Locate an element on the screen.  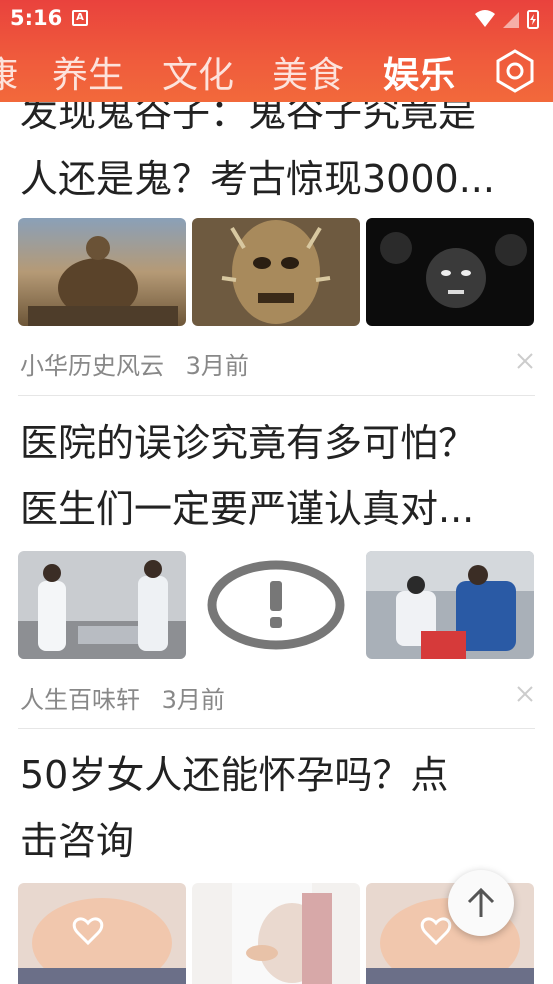
notification-icon: A is located at coordinates (80, 18).